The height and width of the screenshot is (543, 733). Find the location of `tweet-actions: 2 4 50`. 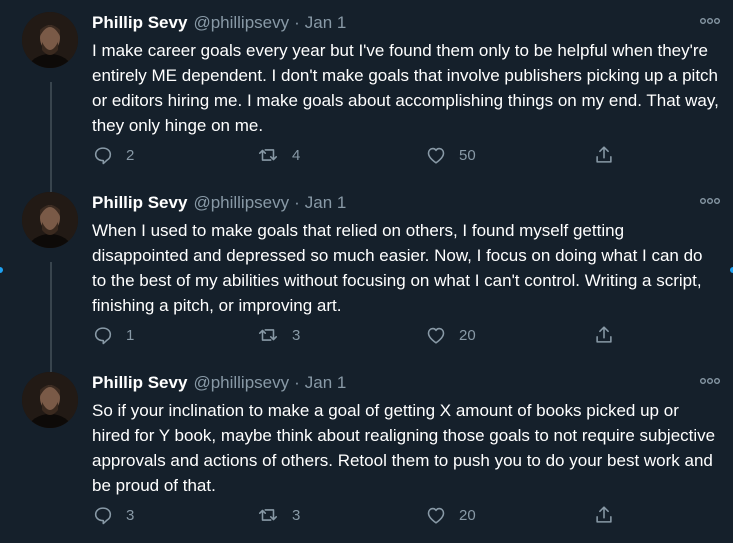

tweet-actions: 2 4 50 is located at coordinates (362, 155).